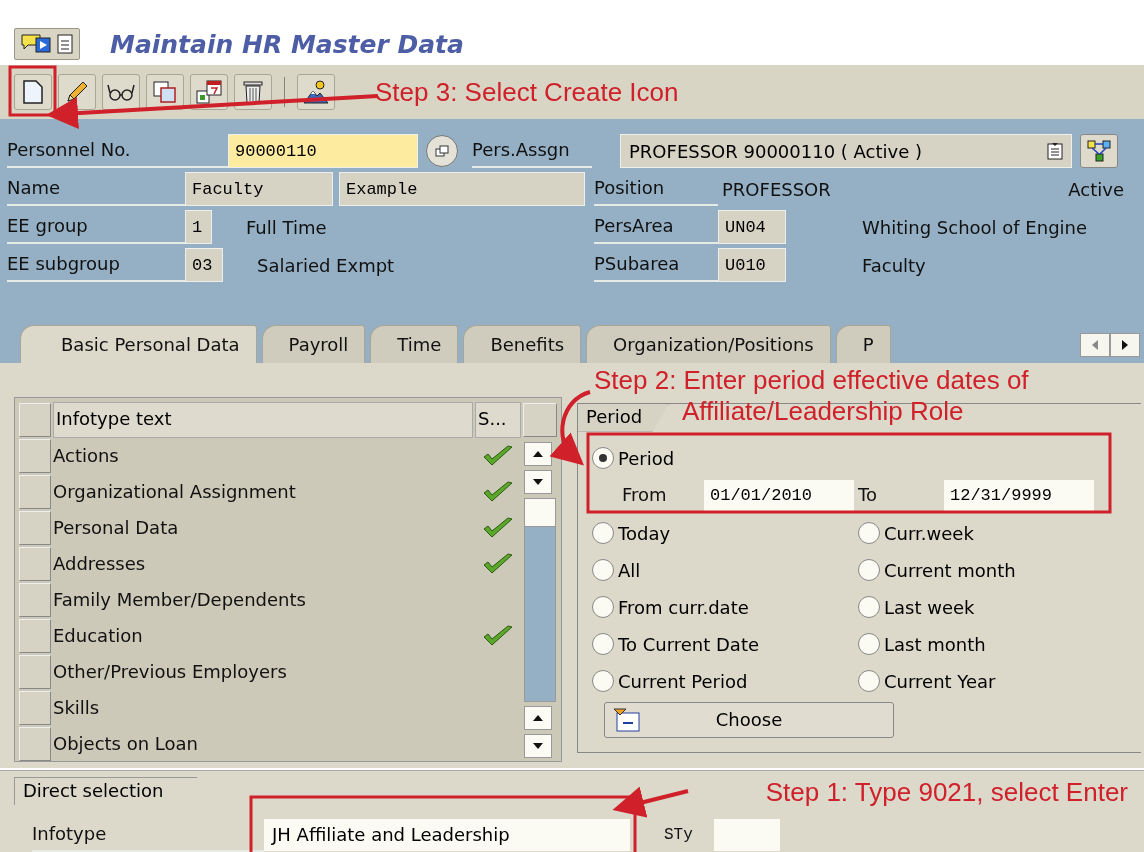 The width and height of the screenshot is (1144, 852). Describe the element at coordinates (540, 512) in the screenshot. I see `scrollbar-thumb` at that location.